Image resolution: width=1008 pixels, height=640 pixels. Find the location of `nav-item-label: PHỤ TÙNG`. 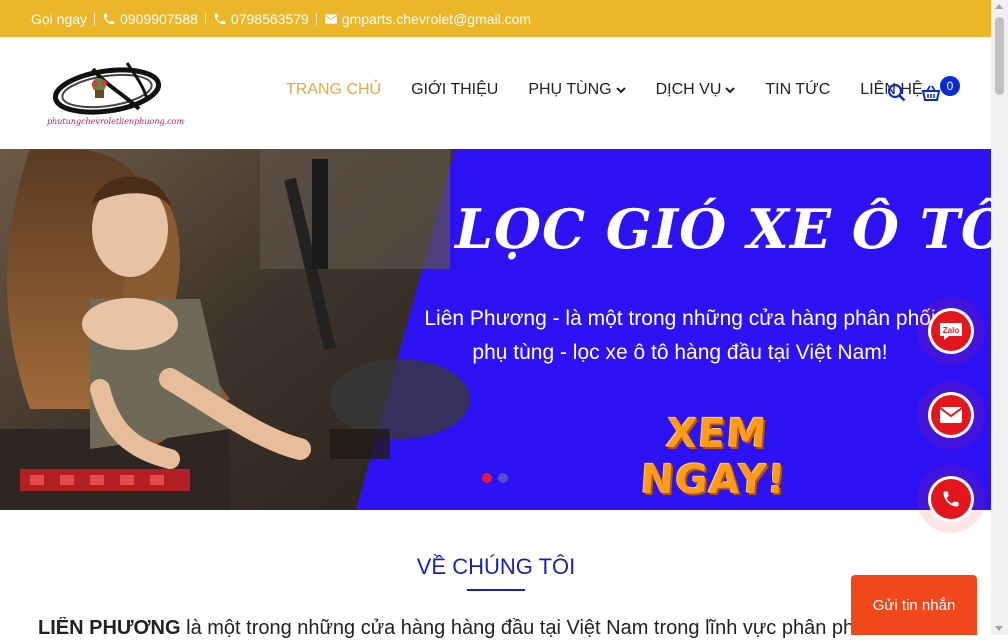

nav-item-label: PHỤ TÙNG is located at coordinates (570, 89).